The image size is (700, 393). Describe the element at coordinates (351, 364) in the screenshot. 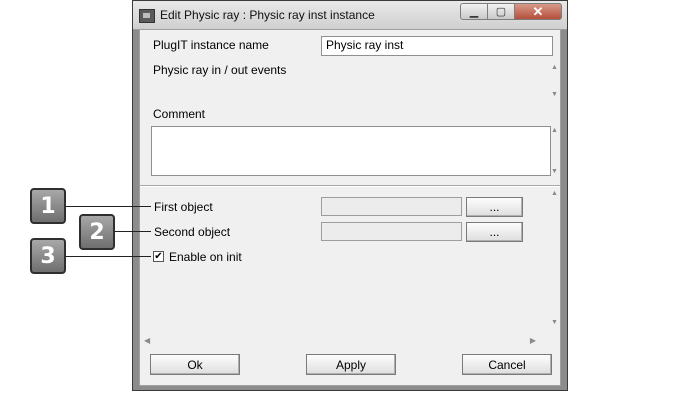

I see `apply-button: Apply` at that location.